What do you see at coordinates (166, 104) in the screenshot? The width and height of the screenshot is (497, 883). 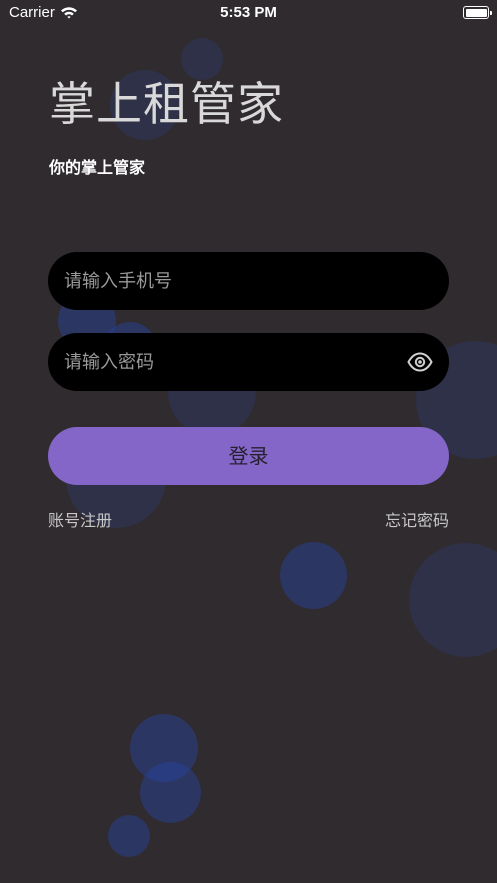 I see `app-title: 掌上租管家` at bounding box center [166, 104].